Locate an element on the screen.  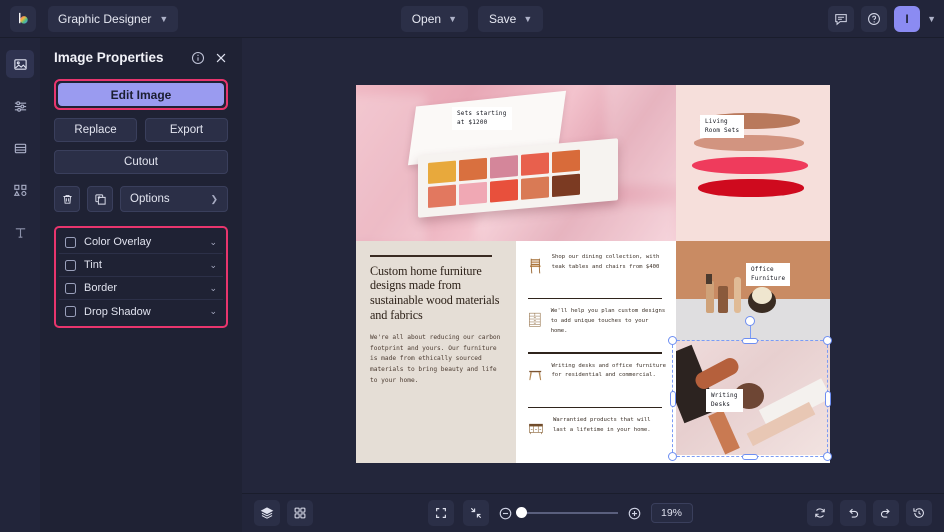
zoom-in-icon is located at coordinates (634, 513).